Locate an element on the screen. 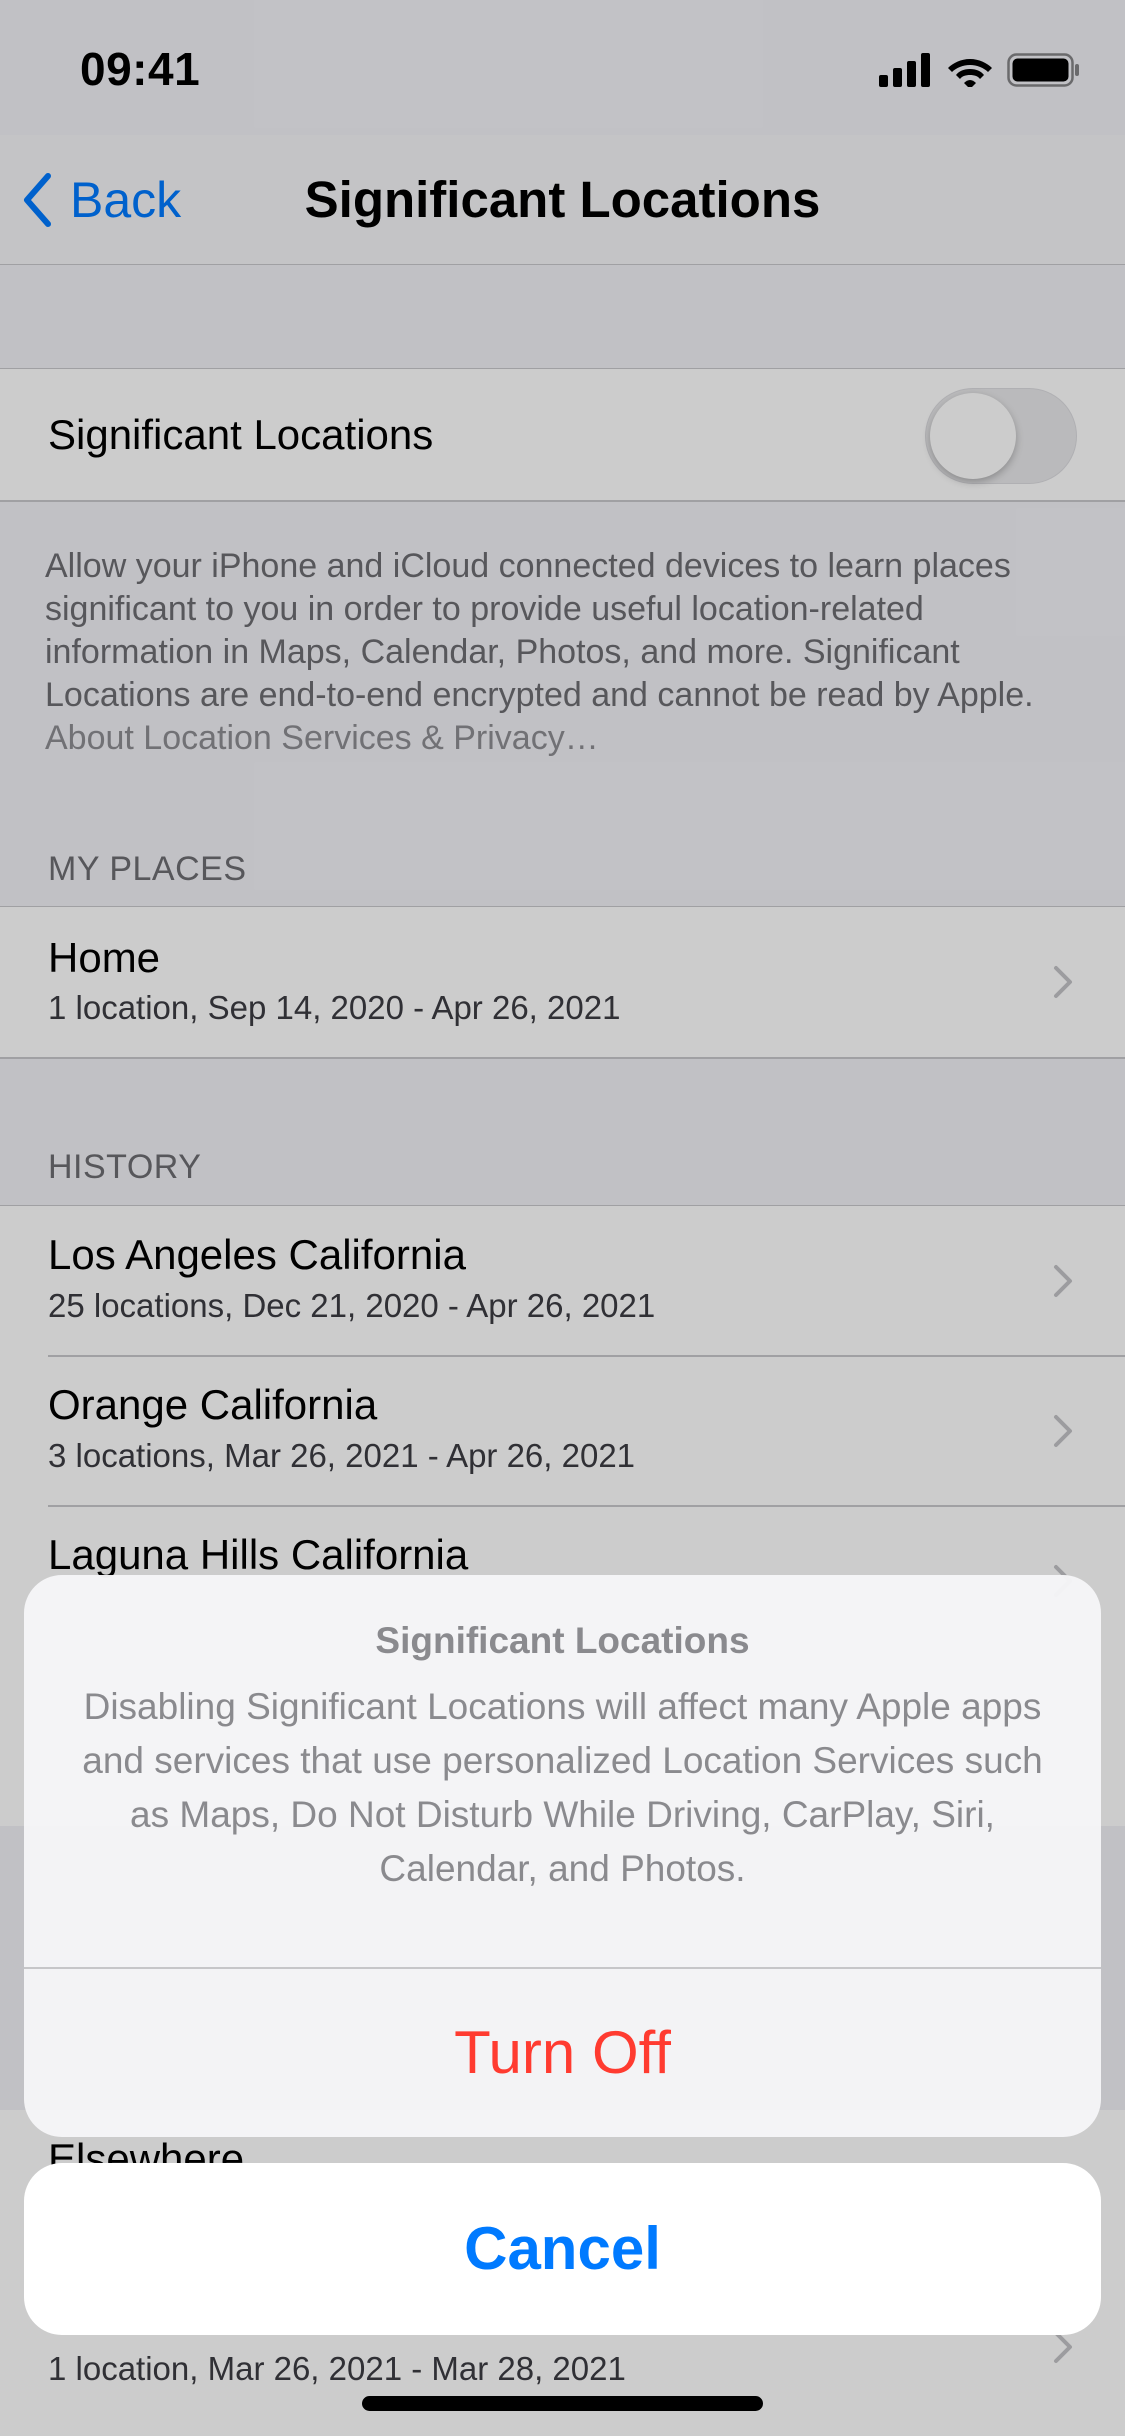 This screenshot has height=2436, width=1125. action-sheet-title: Significant Locations is located at coordinates (562, 1640).